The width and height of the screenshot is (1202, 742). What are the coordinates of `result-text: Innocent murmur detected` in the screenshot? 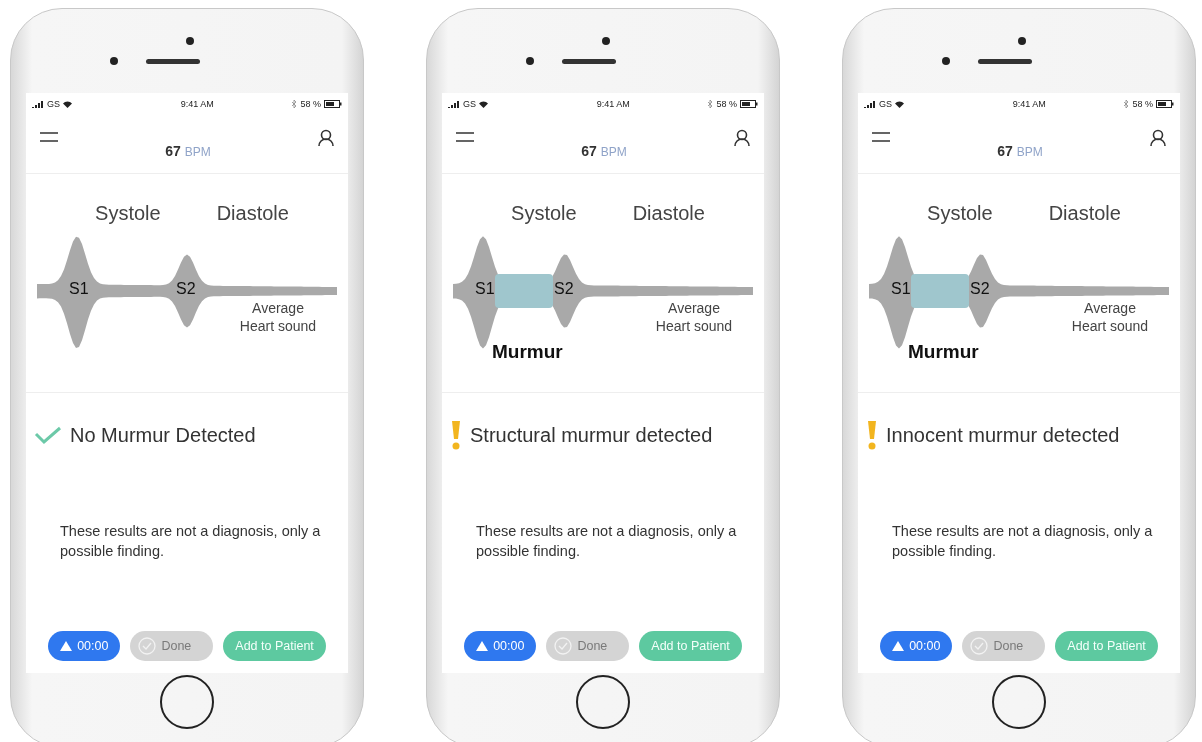 It's located at (1003, 435).